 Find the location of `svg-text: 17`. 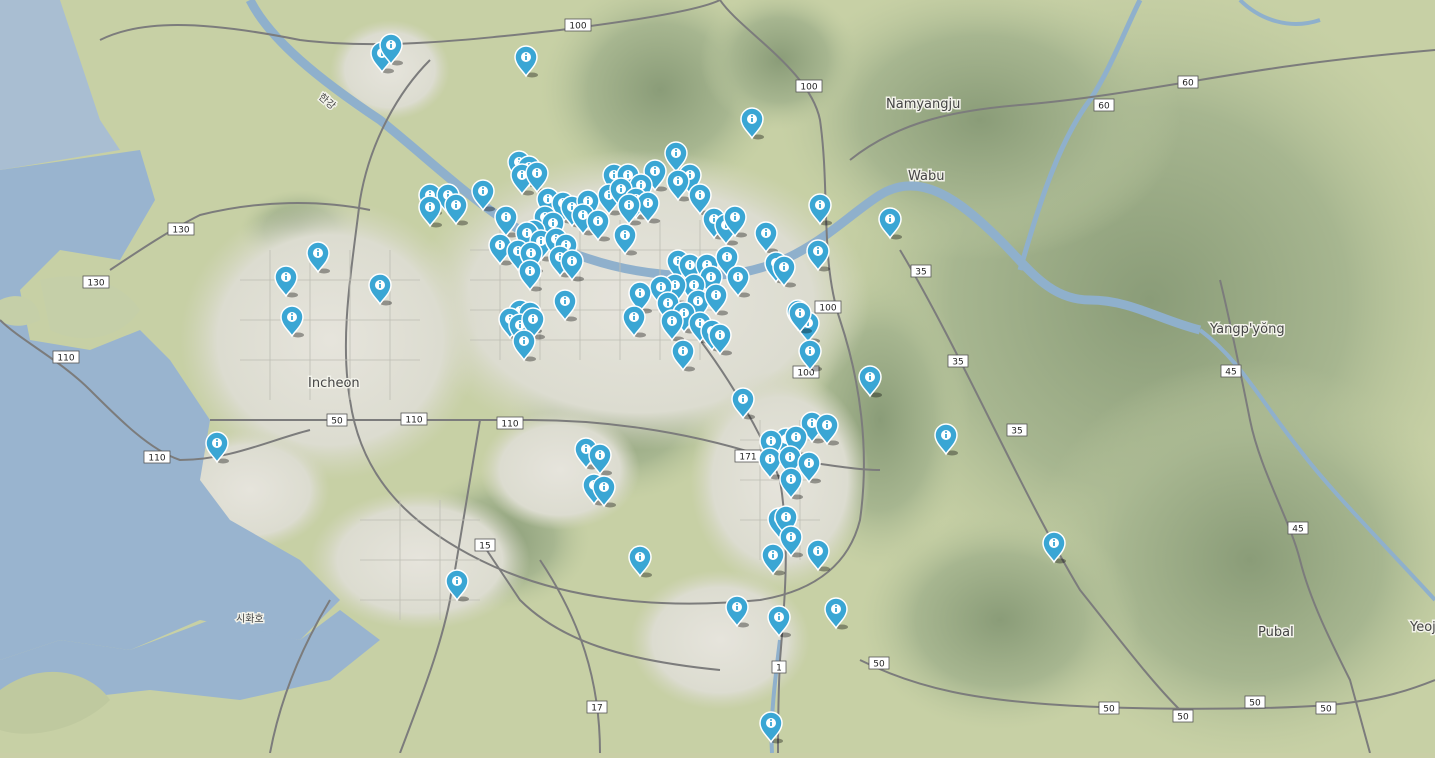

svg-text: 17 is located at coordinates (596, 709).